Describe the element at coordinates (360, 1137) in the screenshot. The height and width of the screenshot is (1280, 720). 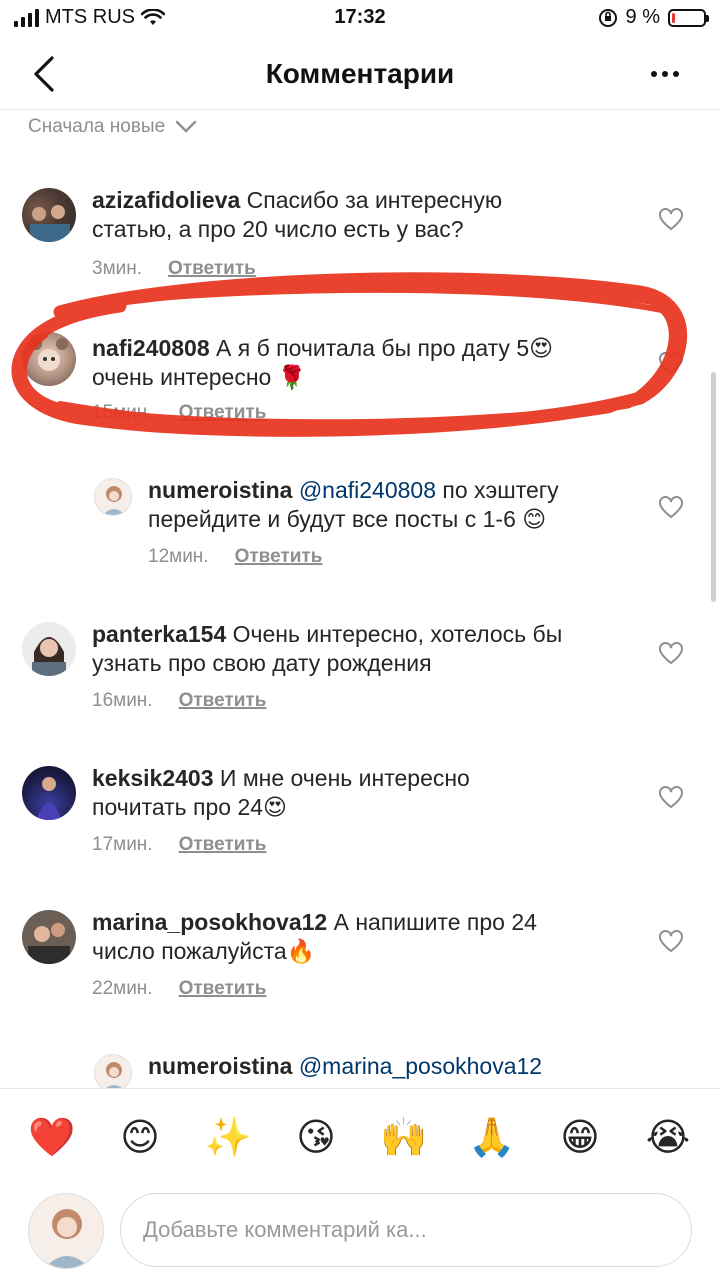
I see `quick-emoji-bar: ❤️ 😊 ✨ 😘 🙌 🙏 😁 😭` at that location.